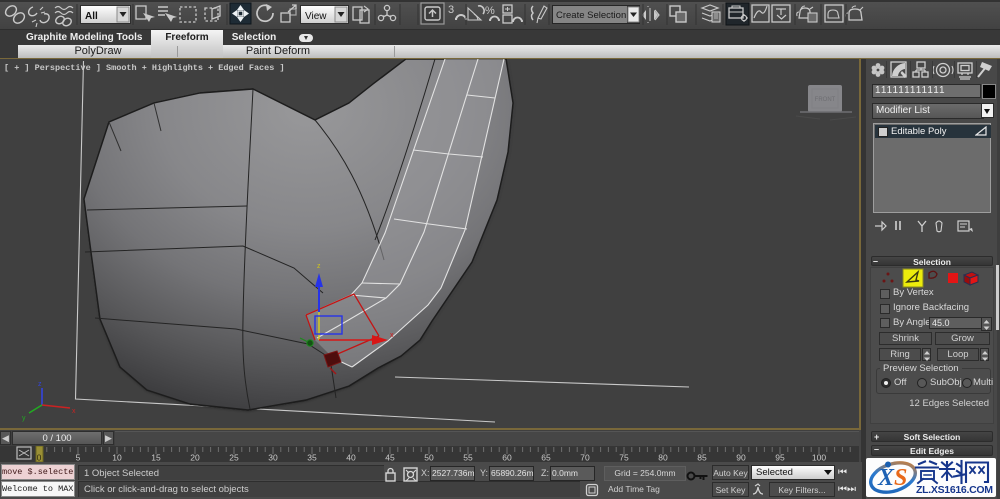  Describe the element at coordinates (702, 458) in the screenshot. I see `svg-text: 85` at that location.